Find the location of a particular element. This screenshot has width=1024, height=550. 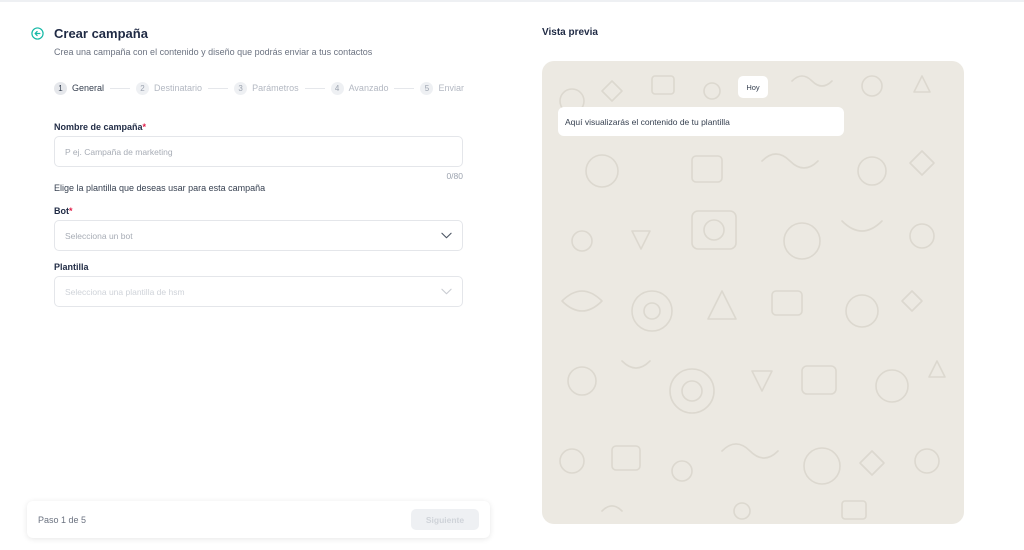

template-label: Plantilla is located at coordinates (71, 267).